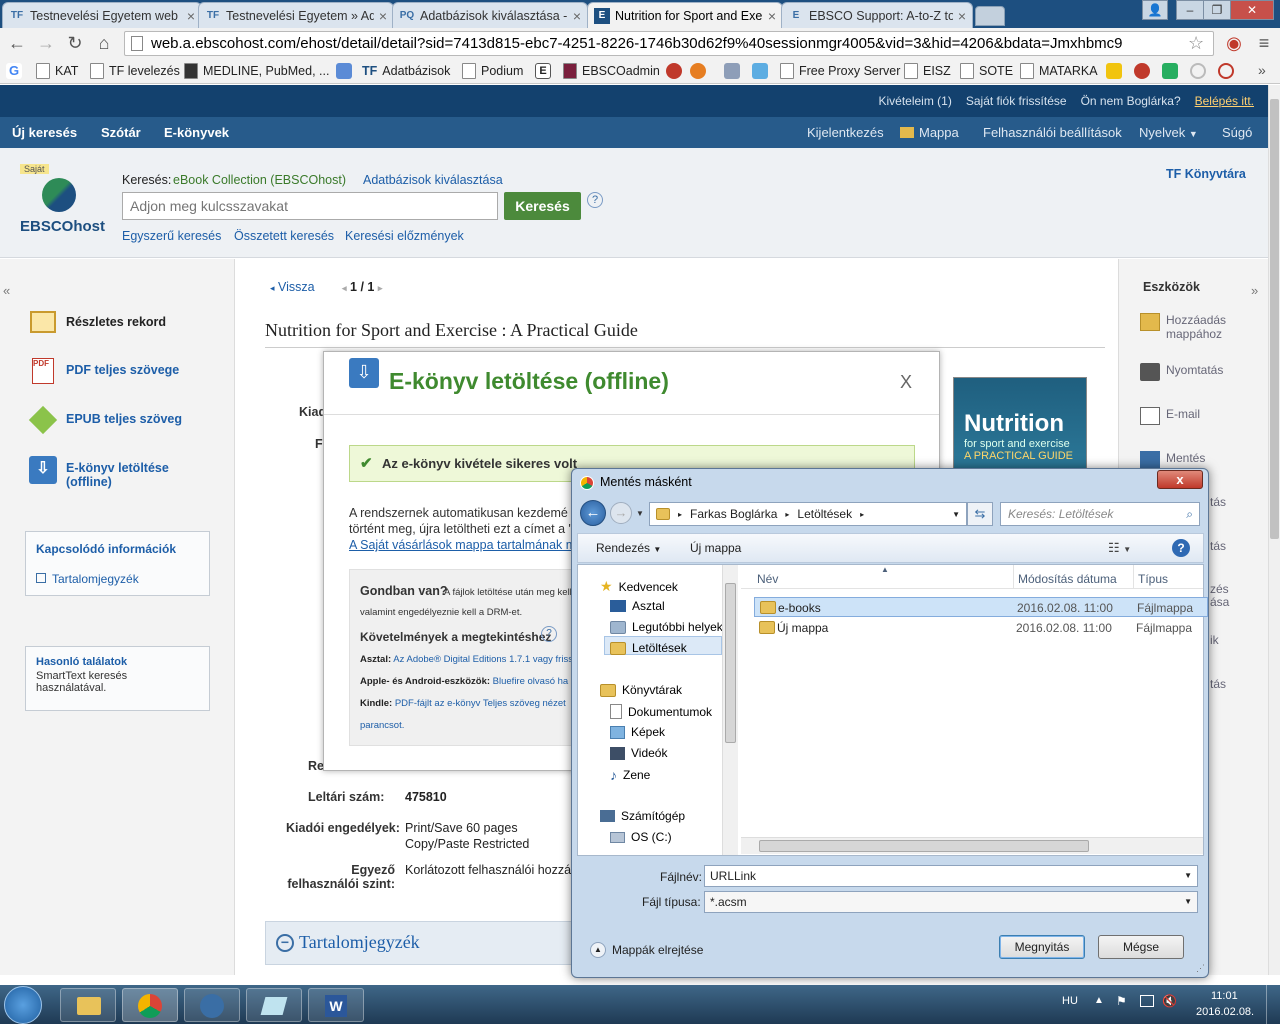 Image resolution: width=1280 pixels, height=1024 pixels. I want to click on nav-documents: Dokumentumok, so click(661, 711).